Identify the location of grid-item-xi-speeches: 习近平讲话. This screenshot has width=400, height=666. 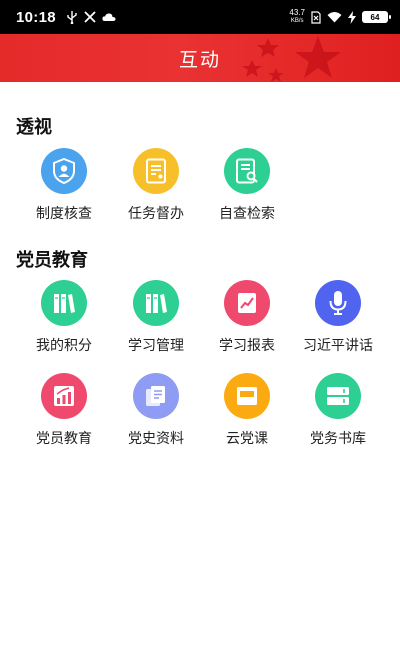
(338, 317).